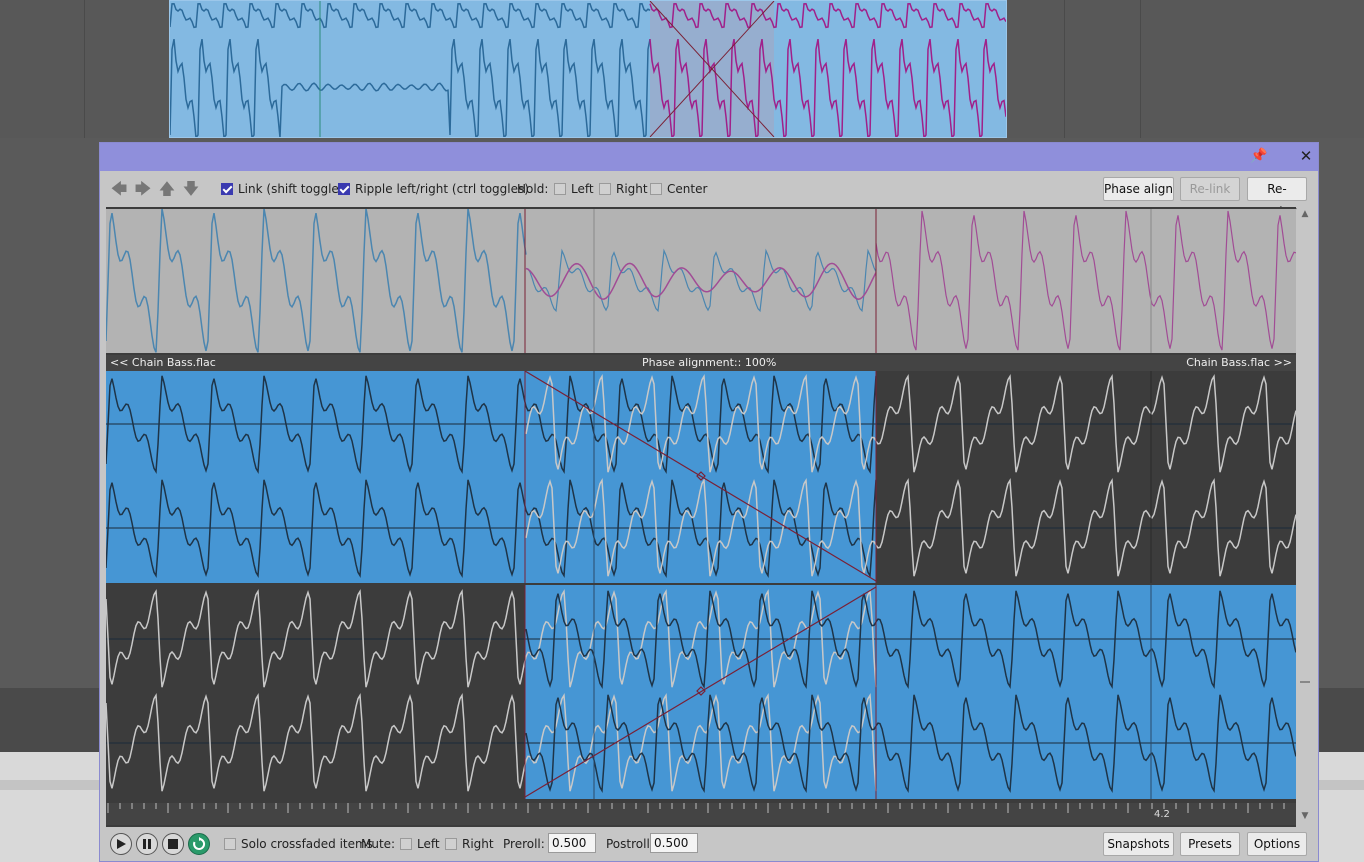  What do you see at coordinates (167, 189) in the screenshot?
I see `arrow-up-icon: 🡅` at bounding box center [167, 189].